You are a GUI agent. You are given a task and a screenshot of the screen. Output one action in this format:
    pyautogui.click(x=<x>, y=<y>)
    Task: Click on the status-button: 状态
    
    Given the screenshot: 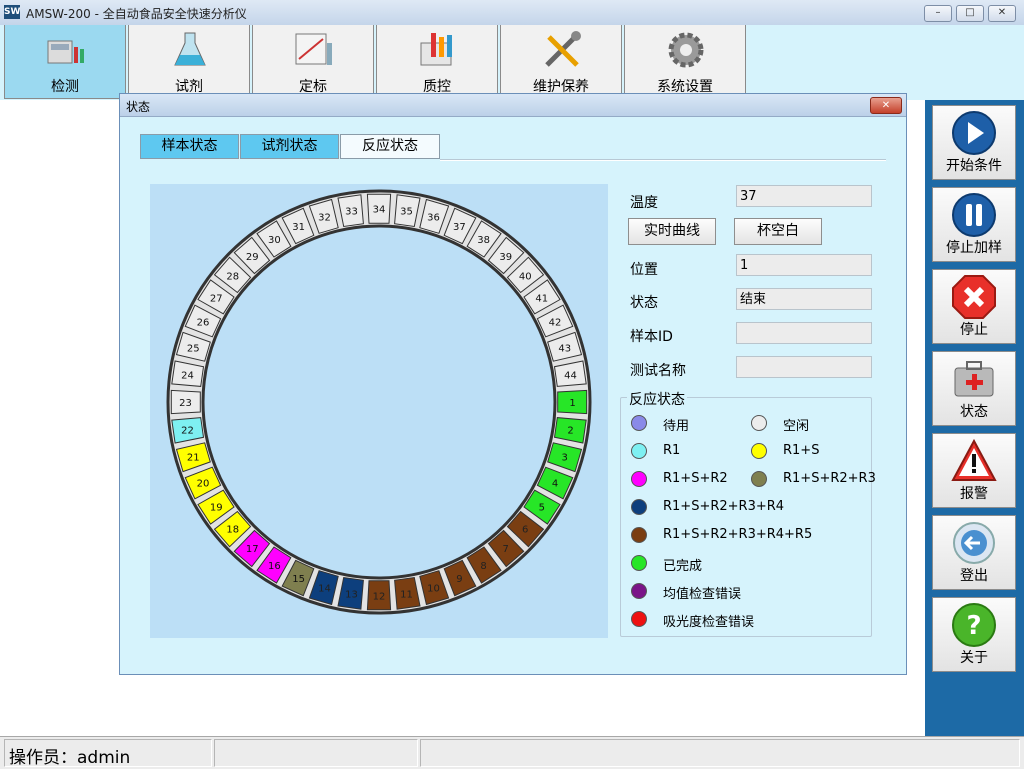 What is the action you would take?
    pyautogui.click(x=974, y=388)
    